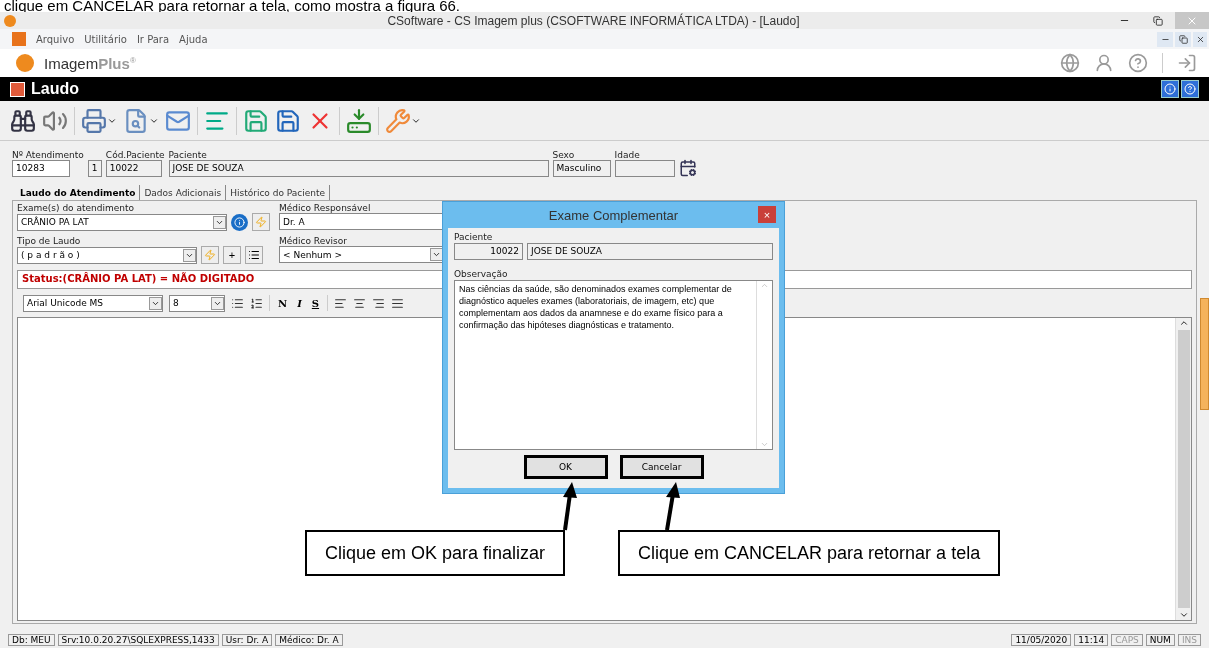 This screenshot has width=1209, height=648. What do you see at coordinates (1041, 639) in the screenshot?
I see `status-cell: 11/05/2020` at bounding box center [1041, 639].